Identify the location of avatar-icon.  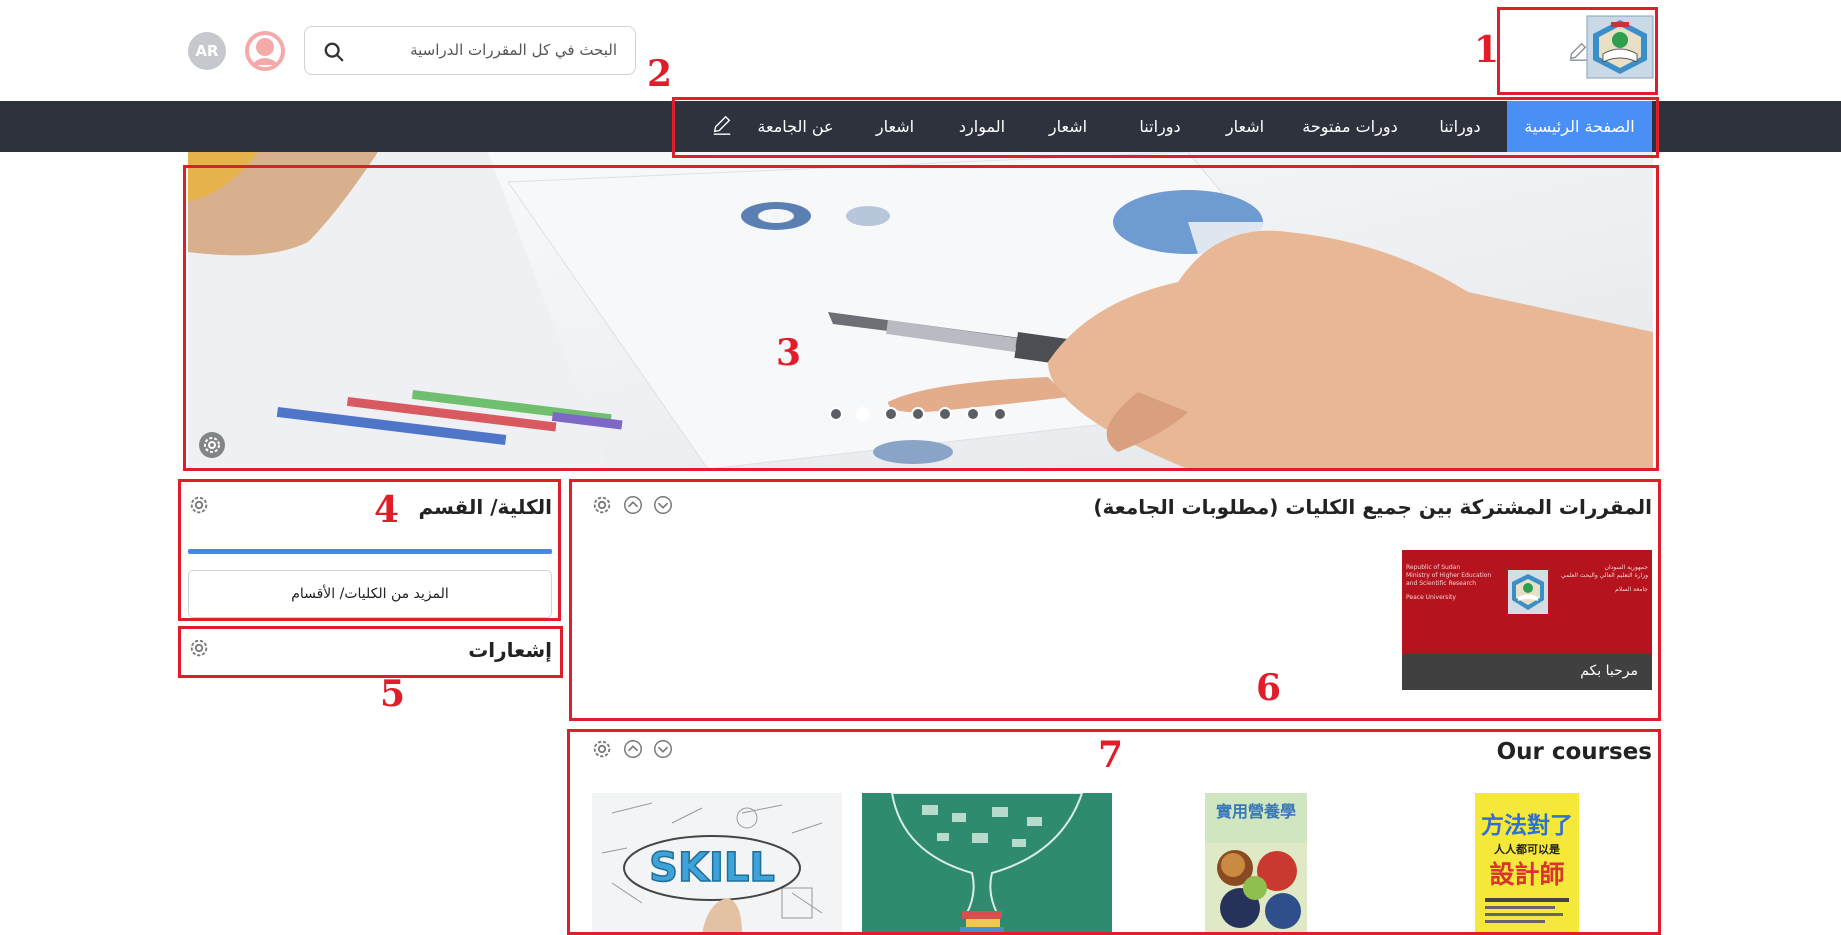
(265, 51).